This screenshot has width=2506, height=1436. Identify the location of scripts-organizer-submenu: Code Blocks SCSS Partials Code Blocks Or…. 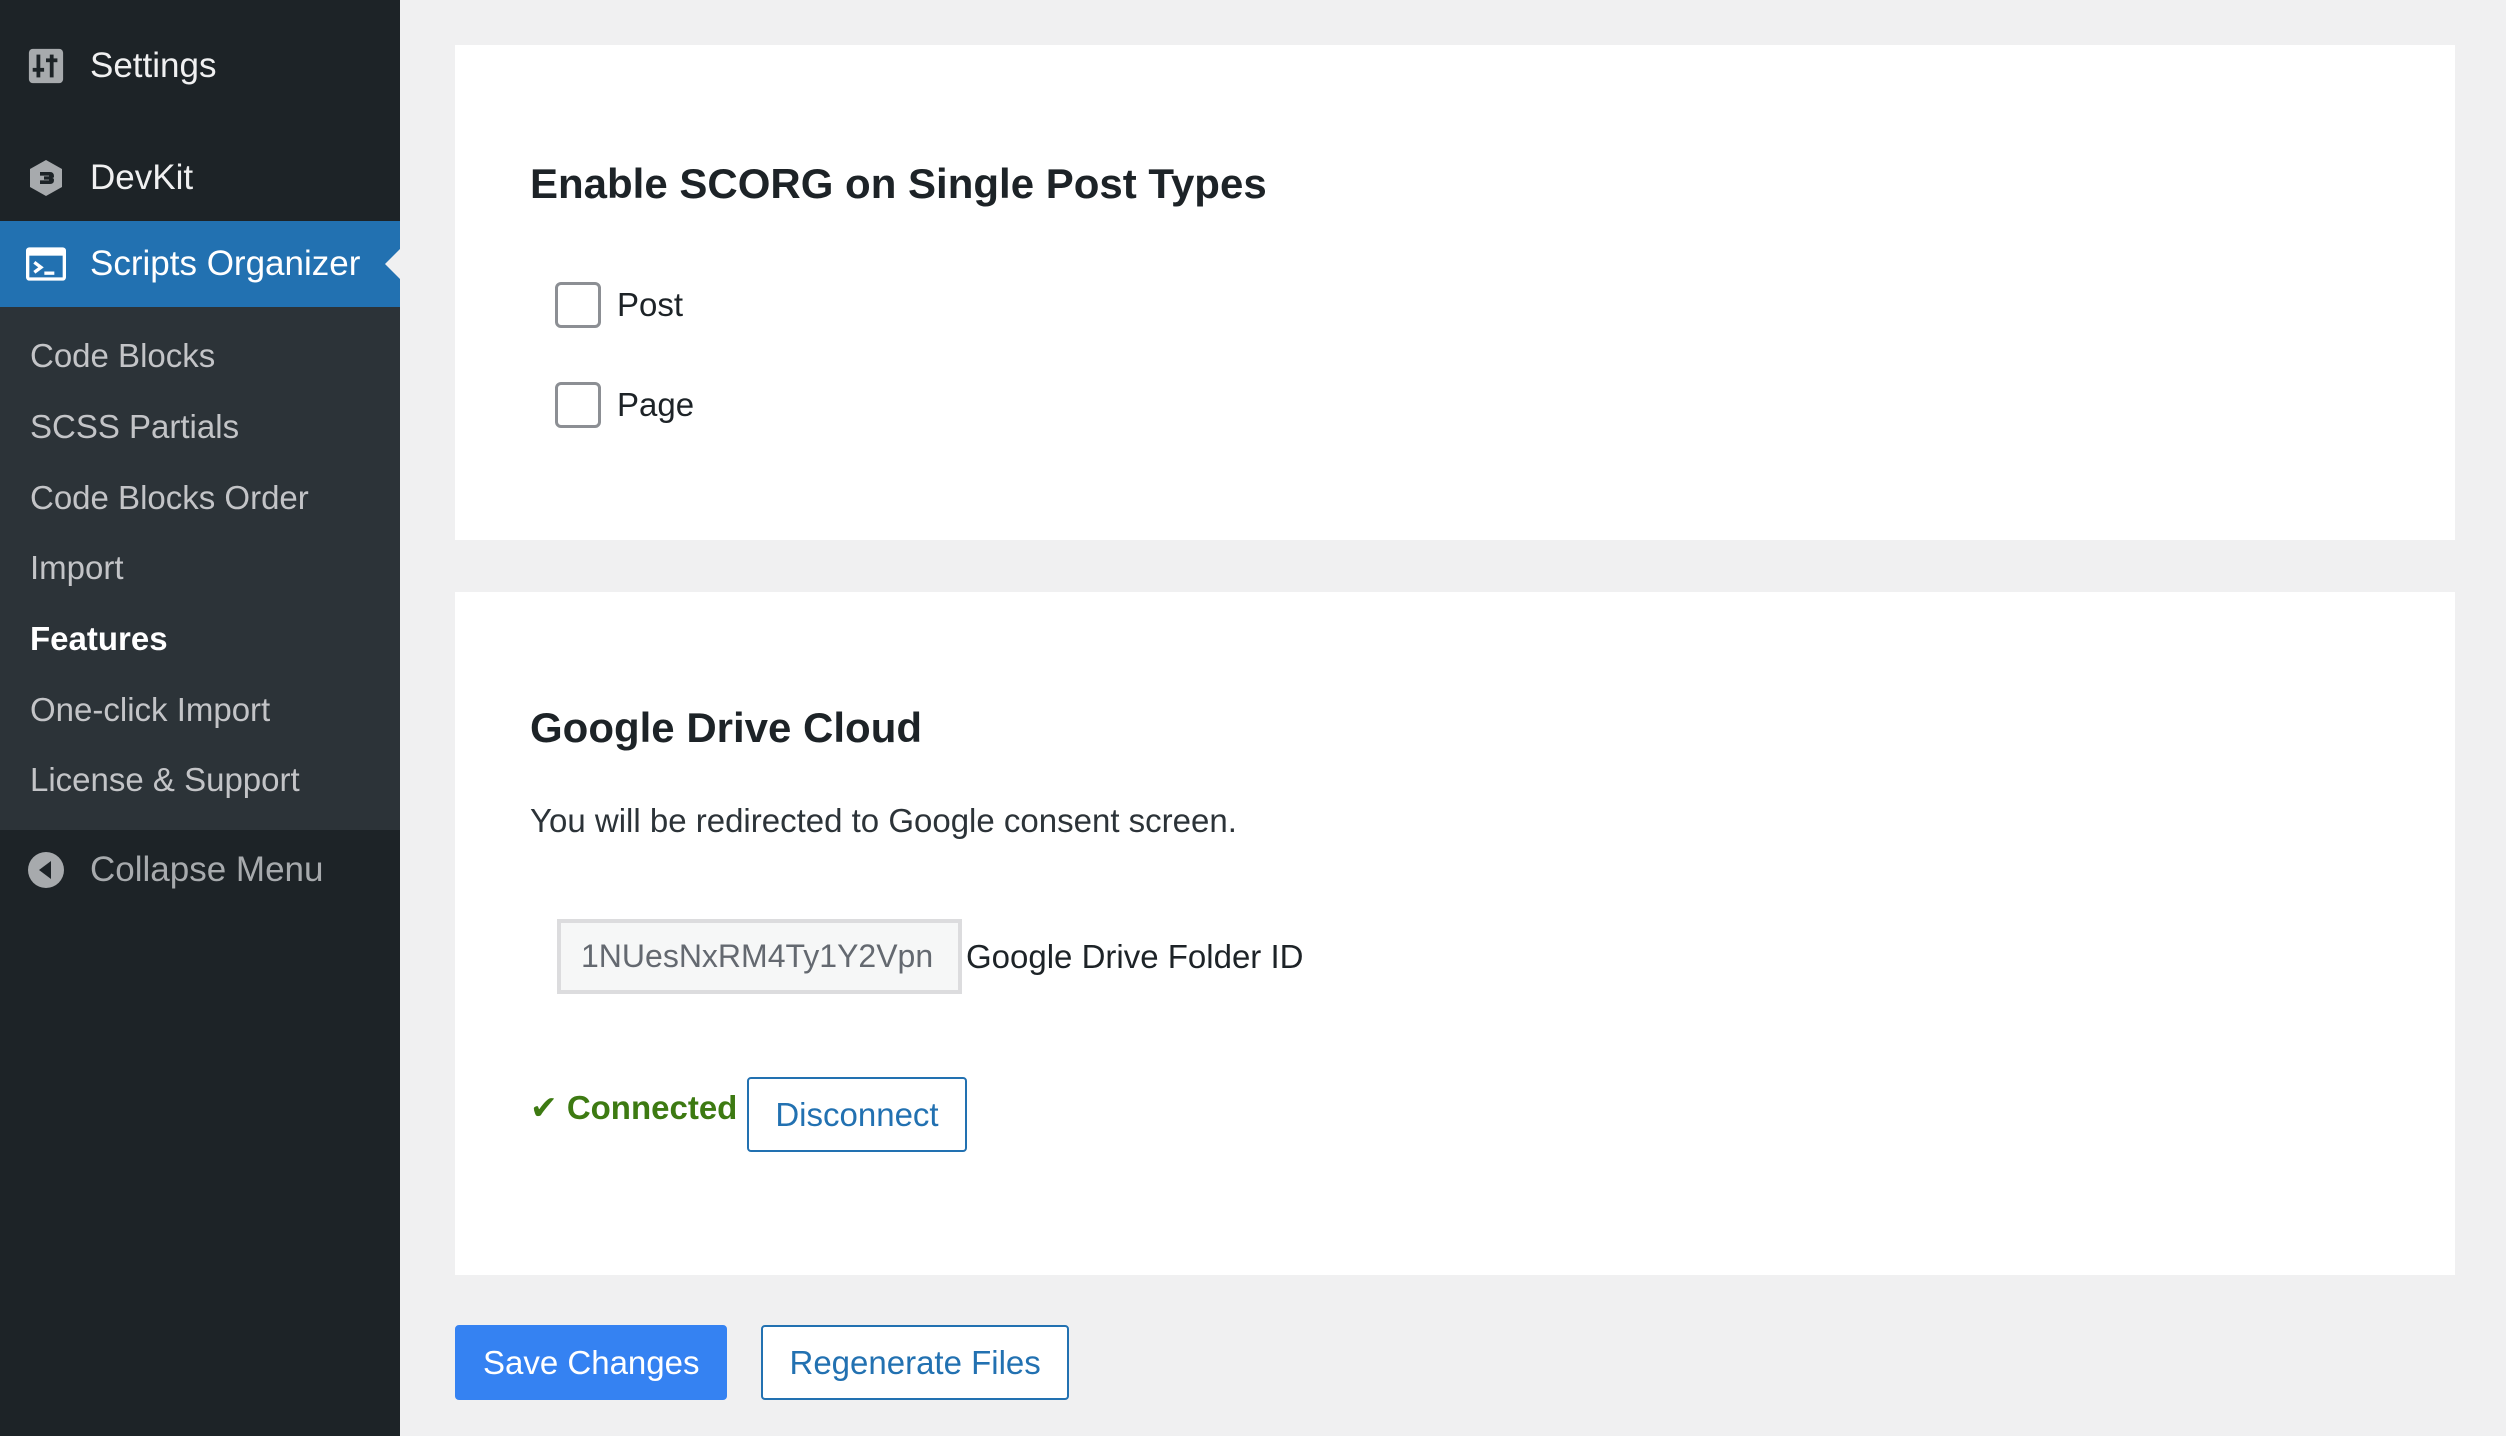
(200, 568).